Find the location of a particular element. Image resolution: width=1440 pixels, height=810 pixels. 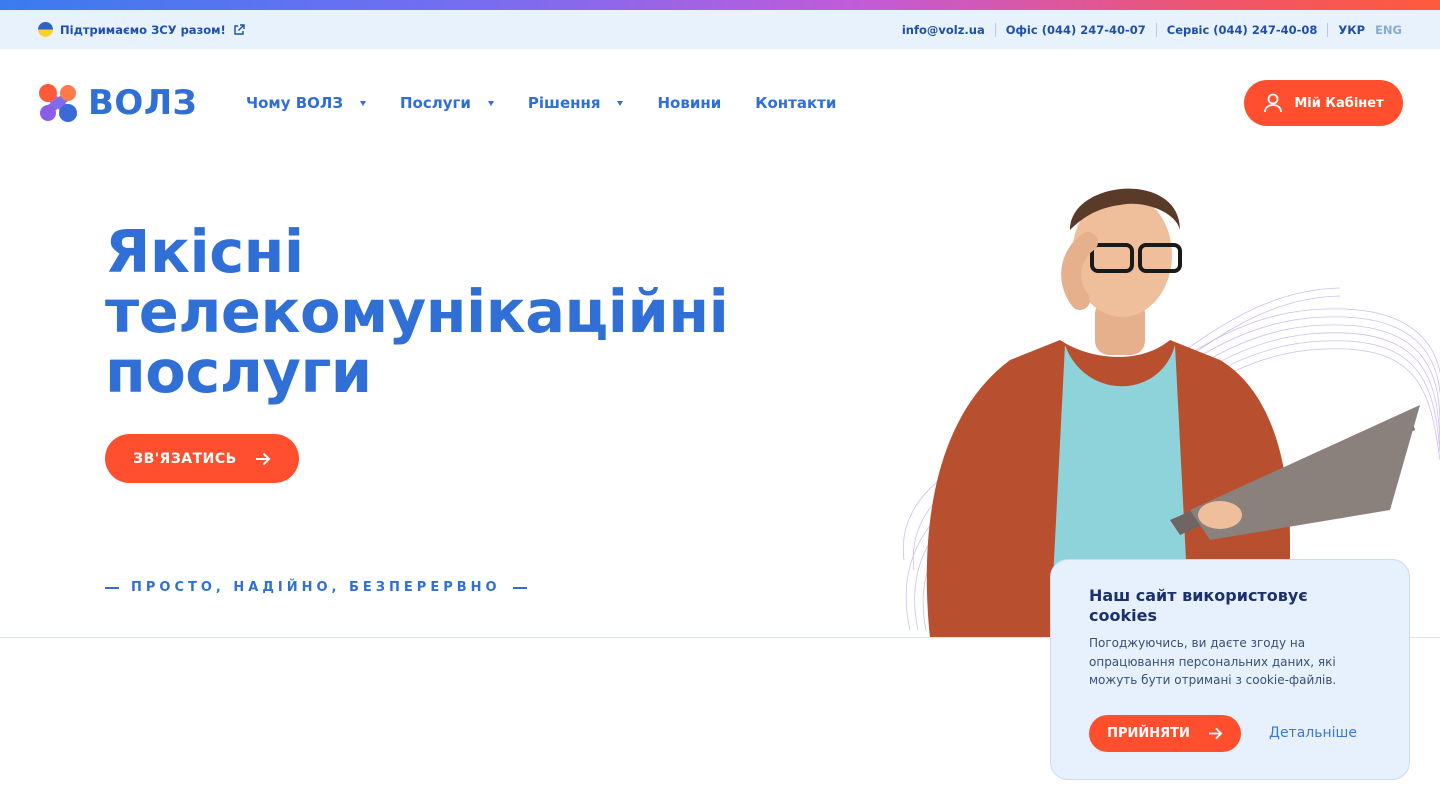

top-gradient-bar is located at coordinates (720, 5).